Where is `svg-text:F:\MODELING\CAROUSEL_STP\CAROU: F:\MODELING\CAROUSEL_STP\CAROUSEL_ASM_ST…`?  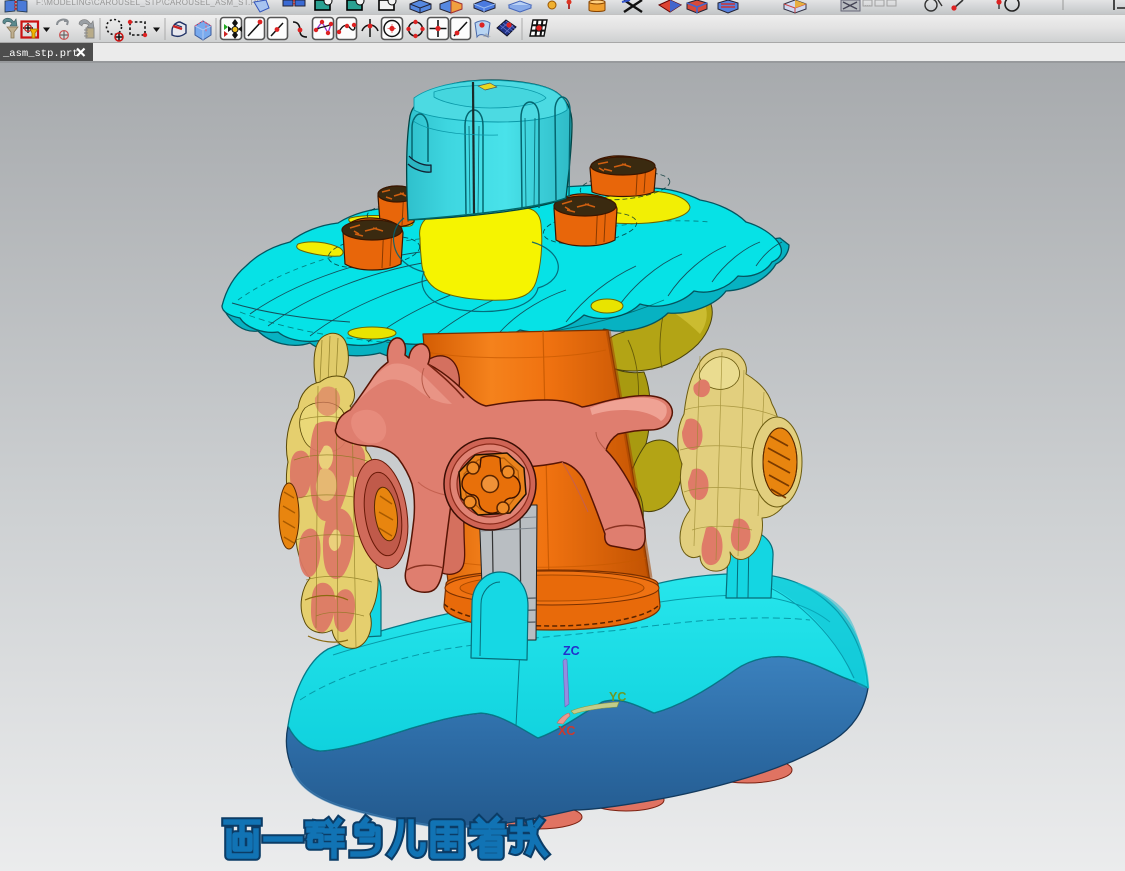 svg-text:F:\MODELING\CAROUSEL_STP\CAROU: F:\MODELING\CAROUSEL_STP\CAROUSEL_ASM_ST… is located at coordinates (151, 3).